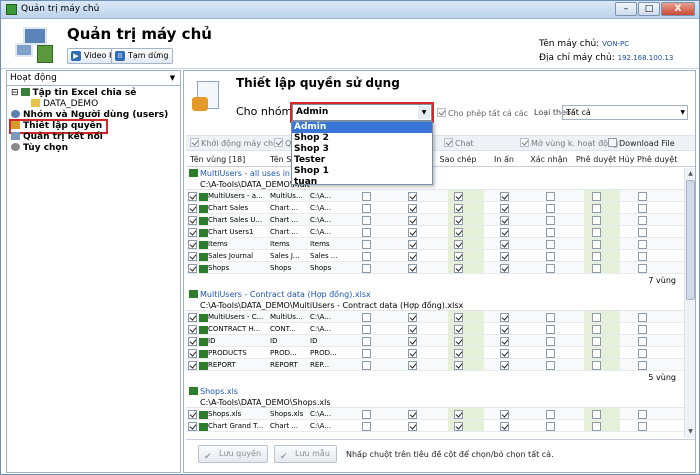 Image resolution: width=700 pixels, height=475 pixels. Describe the element at coordinates (362, 171) in the screenshot. I see `group-option: Shop 1` at that location.